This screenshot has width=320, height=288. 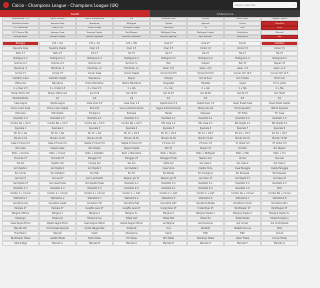 I want to click on market-group-button: Mercati Base, so click(x=20, y=37).